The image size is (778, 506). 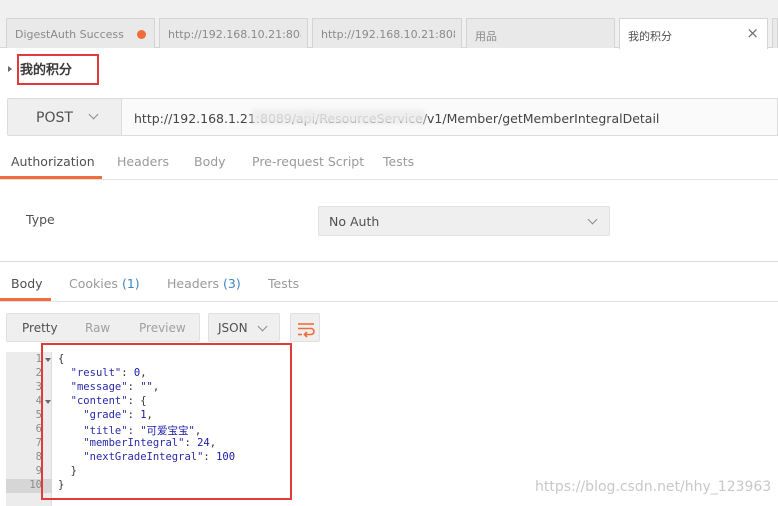 I want to click on line-number: 4, so click(x=38, y=401).